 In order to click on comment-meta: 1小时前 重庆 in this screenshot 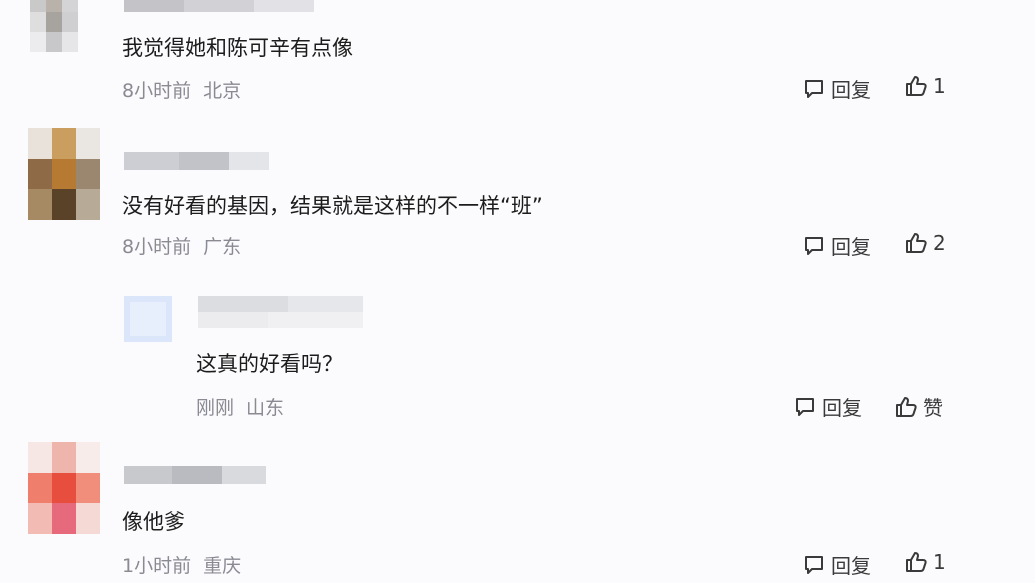, I will do `click(181, 564)`.